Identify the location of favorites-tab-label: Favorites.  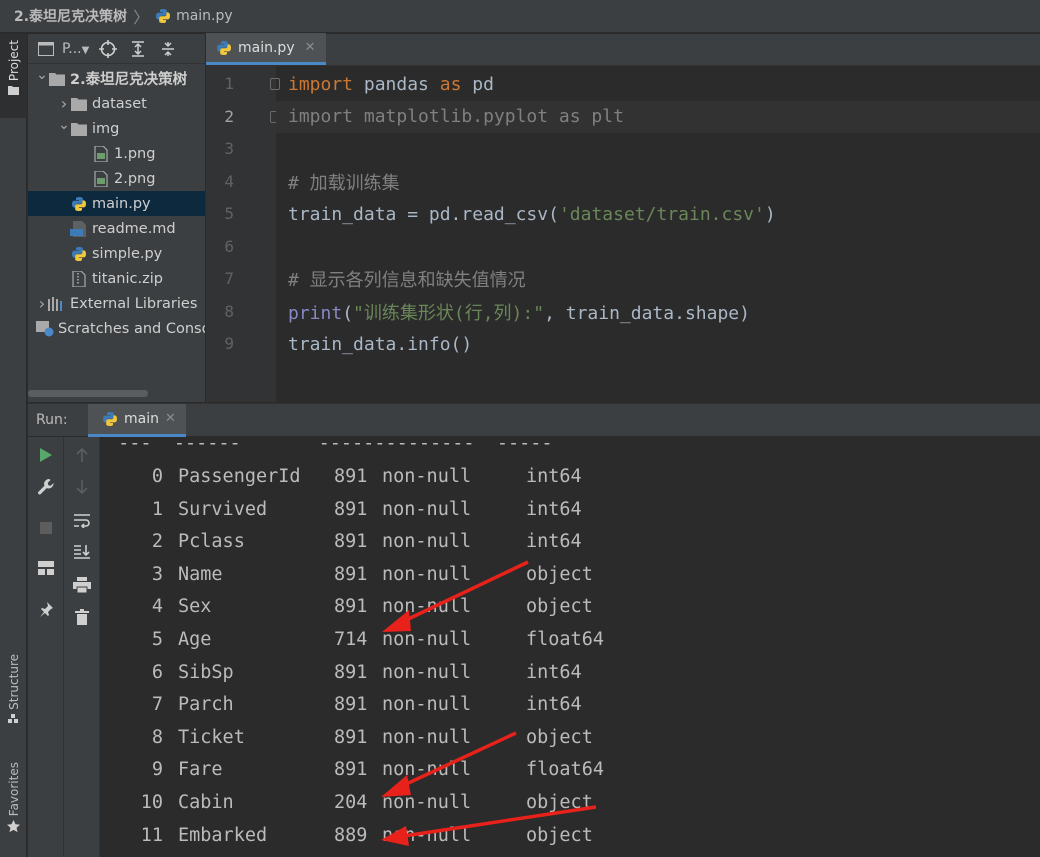
(13, 789).